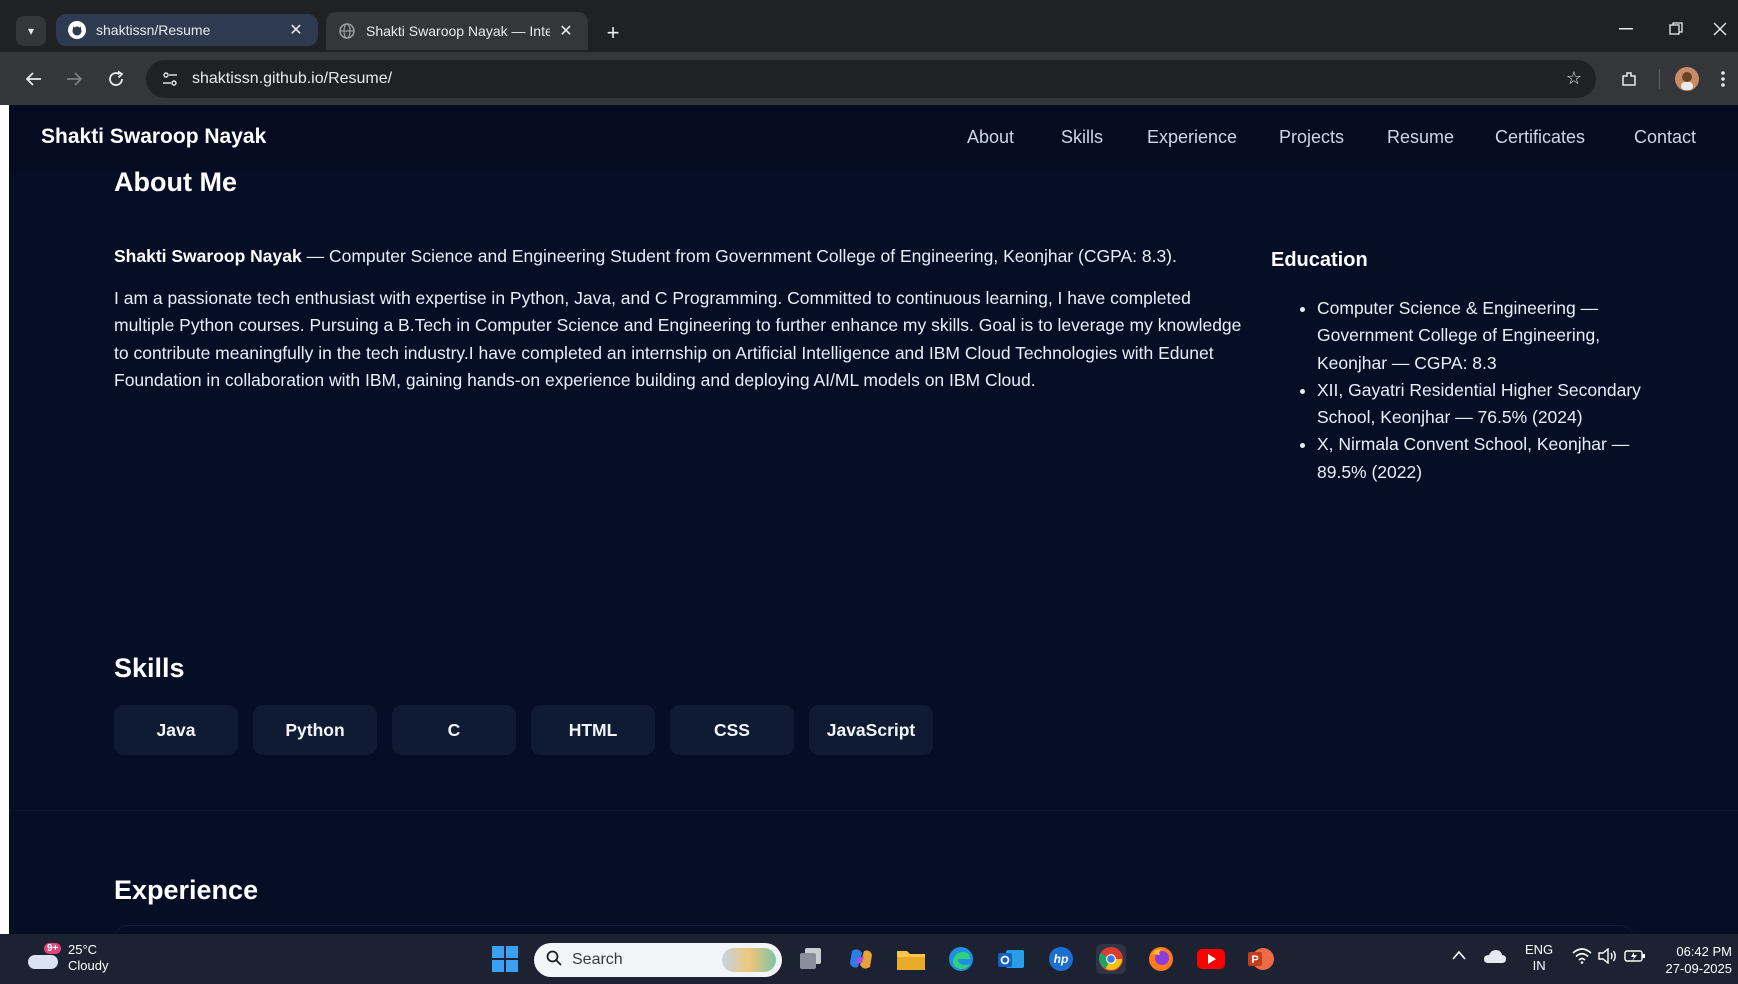 This screenshot has height=984, width=1738. Describe the element at coordinates (1629, 79) in the screenshot. I see `extensions-icon` at that location.